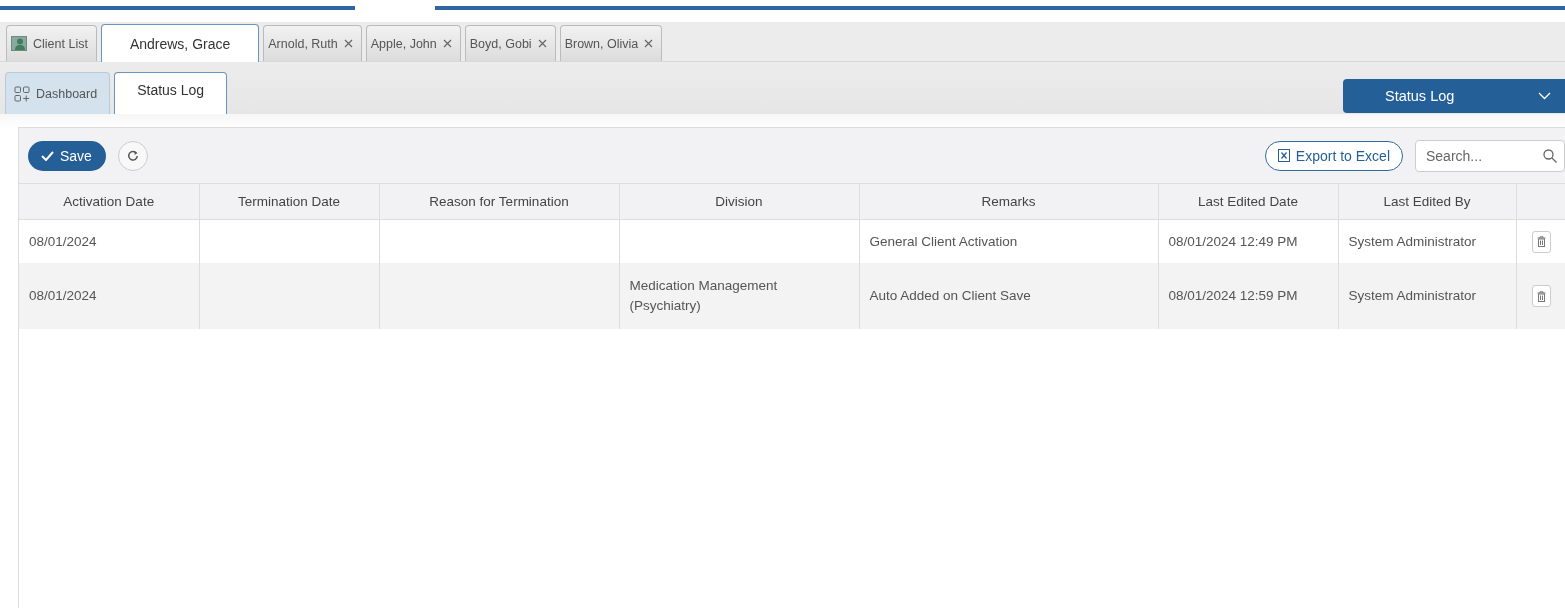 The width and height of the screenshot is (1565, 608). I want to click on table-cell: Medication Management (Psychiatry), so click(703, 295).